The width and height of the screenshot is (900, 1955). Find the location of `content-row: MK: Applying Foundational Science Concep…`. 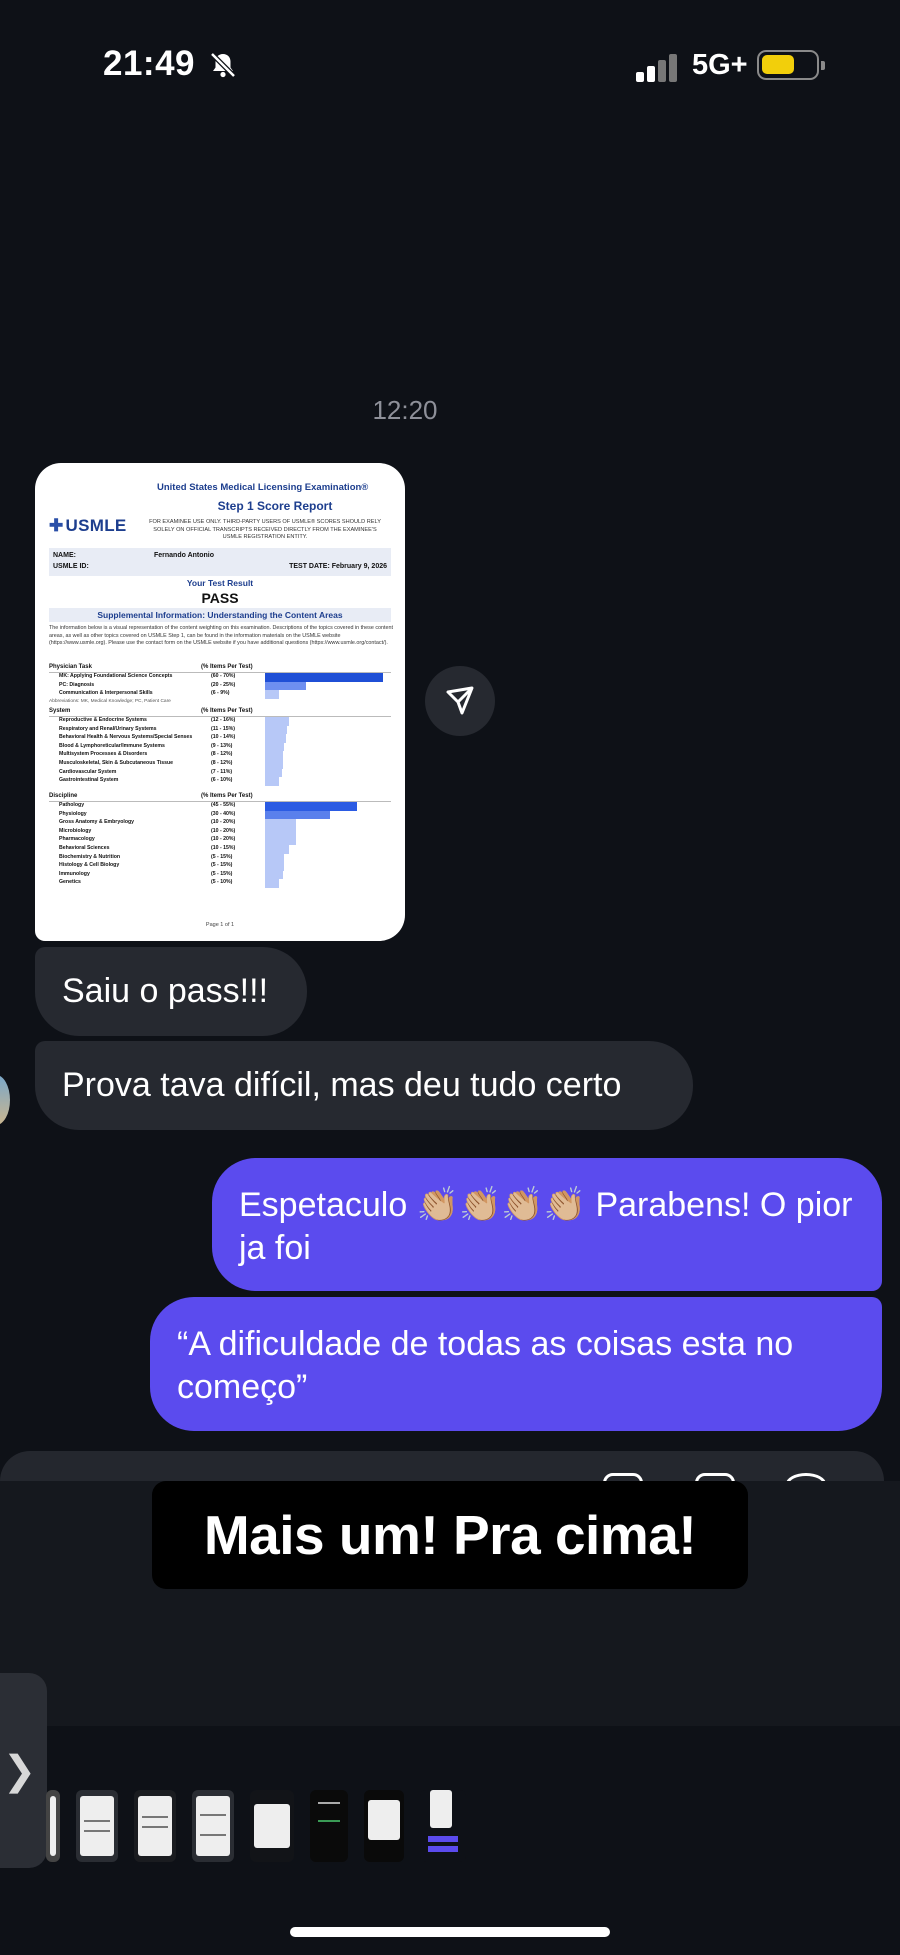

content-row: MK: Applying Foundational Science Concep… is located at coordinates (220, 677).